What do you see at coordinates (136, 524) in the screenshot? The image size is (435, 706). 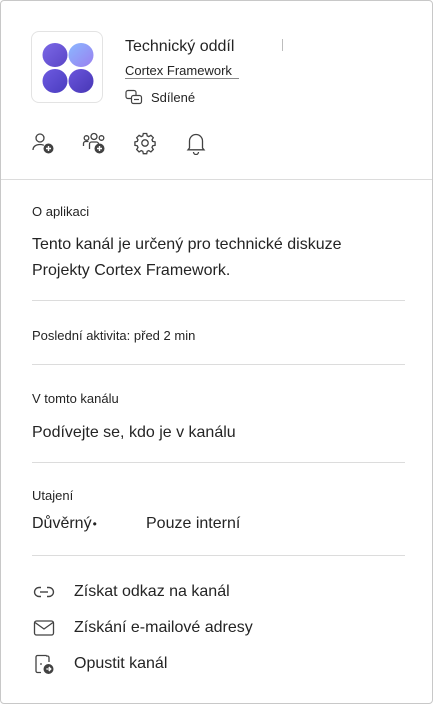 I see `secrecy-row: Důvěrný • Pouze interní` at bounding box center [136, 524].